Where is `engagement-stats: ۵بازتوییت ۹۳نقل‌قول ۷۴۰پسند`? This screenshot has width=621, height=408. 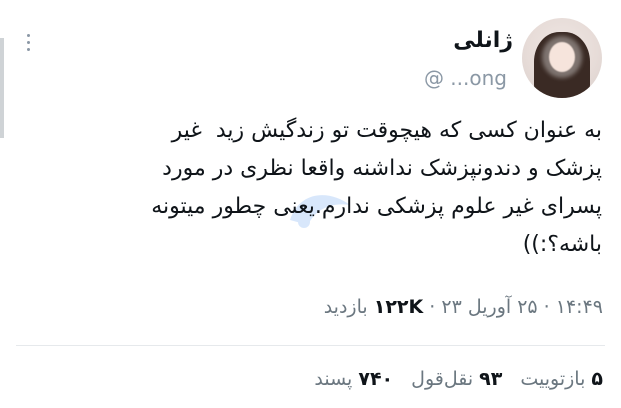
engagement-stats: ۵بازتوییت ۹۳نقل‌قول ۷۴۰پسند is located at coordinates (458, 379).